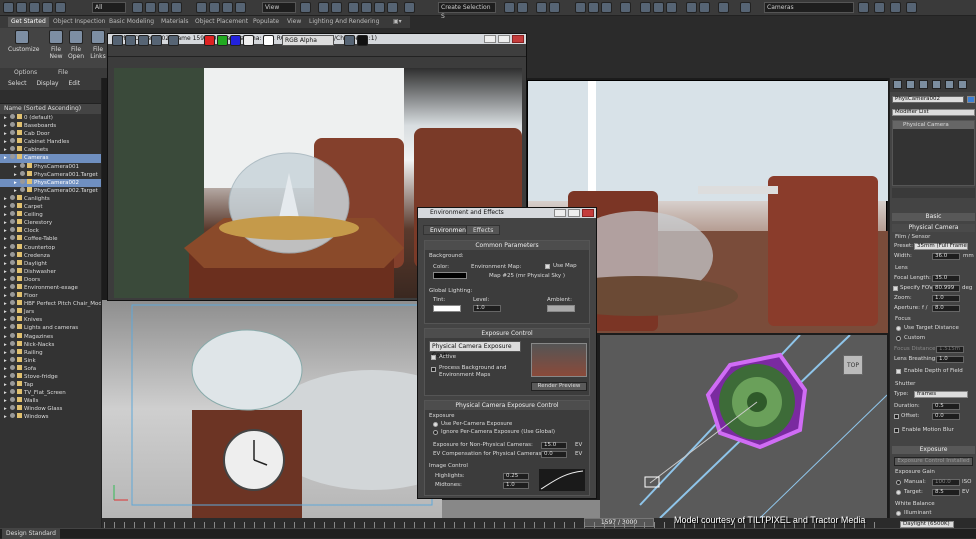 The image size is (976, 539). I want to click on tint-swatch, so click(447, 308).